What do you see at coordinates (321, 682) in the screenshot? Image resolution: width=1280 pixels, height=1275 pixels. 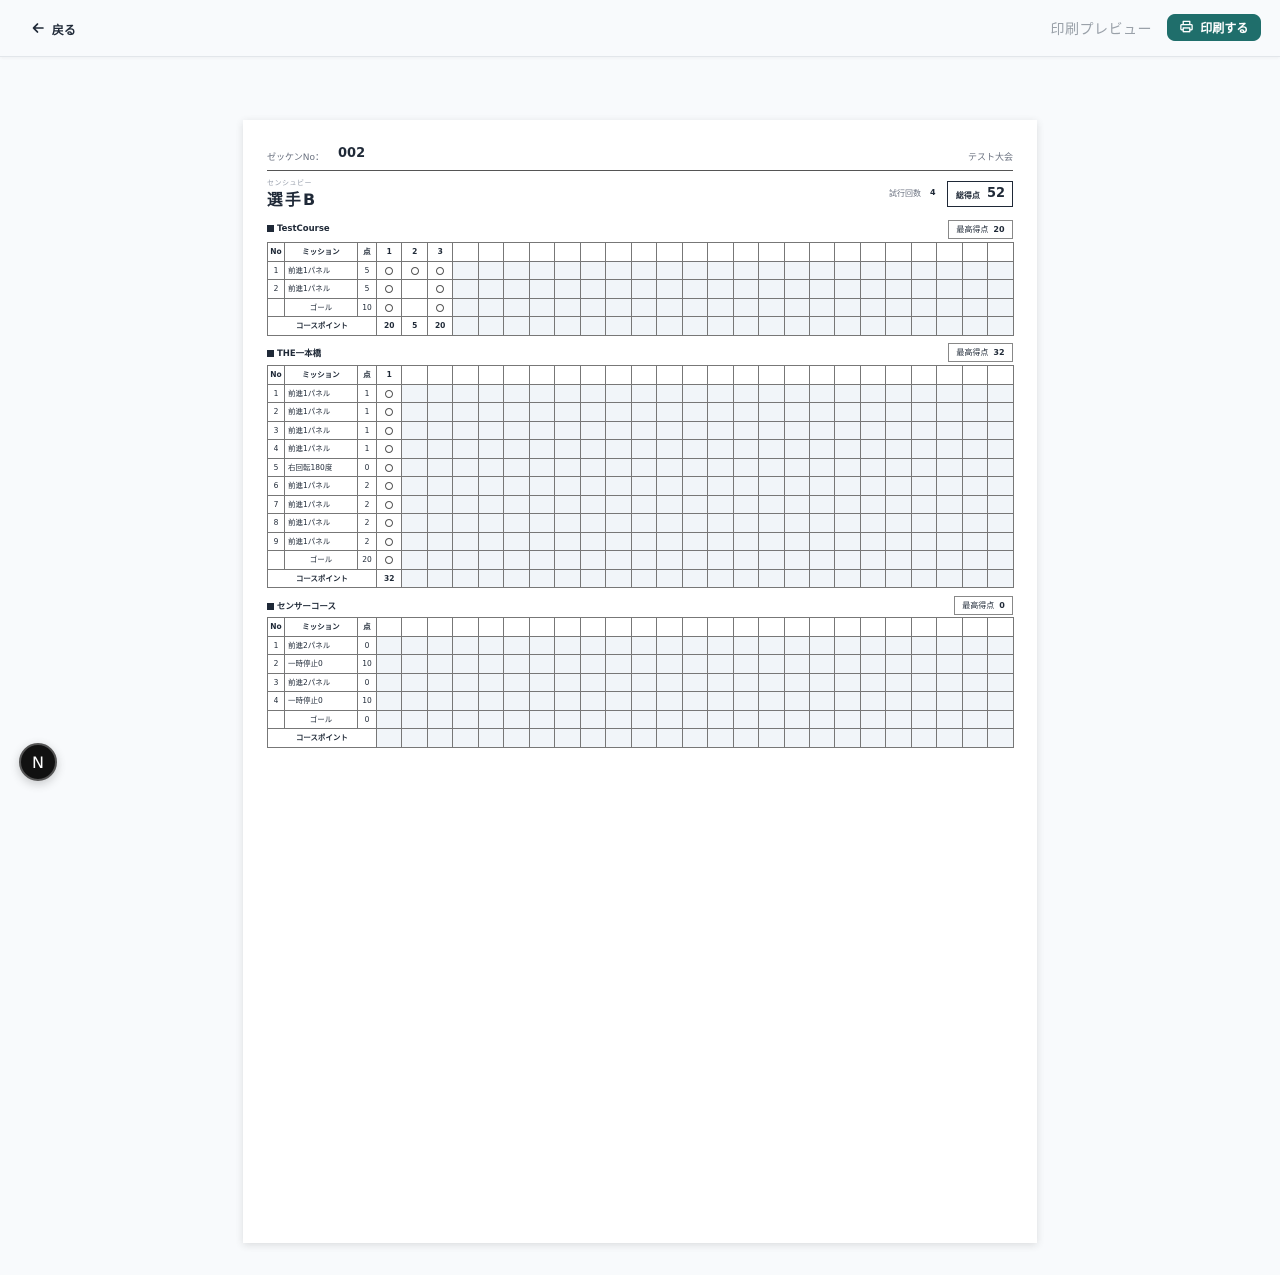 I see `mission-name: 前進2パネル` at bounding box center [321, 682].